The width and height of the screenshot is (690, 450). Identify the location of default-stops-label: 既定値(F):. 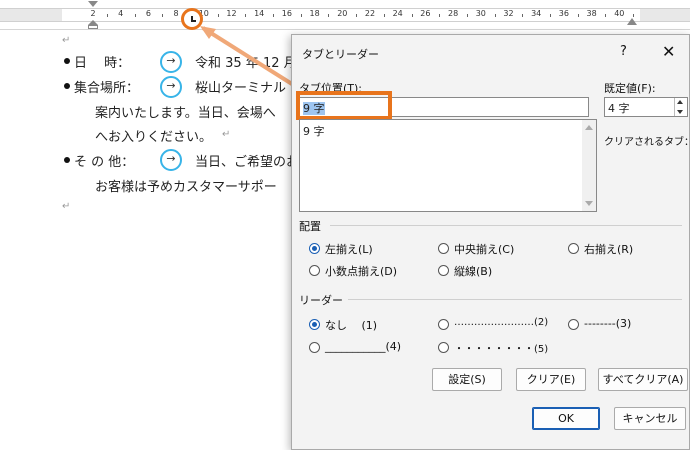
(630, 88).